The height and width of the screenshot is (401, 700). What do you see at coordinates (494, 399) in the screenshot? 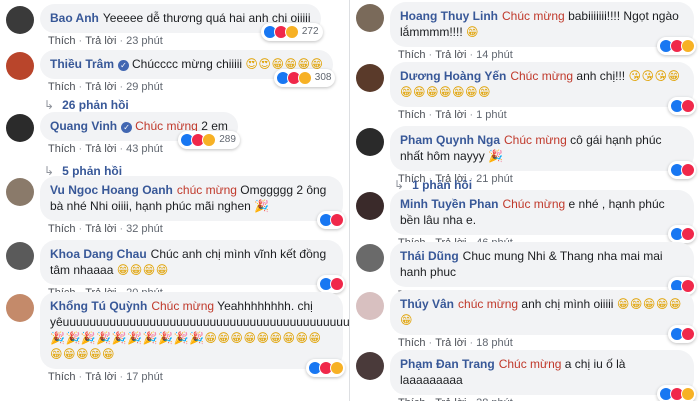
I see `timestamp: 38 phút` at bounding box center [494, 399].